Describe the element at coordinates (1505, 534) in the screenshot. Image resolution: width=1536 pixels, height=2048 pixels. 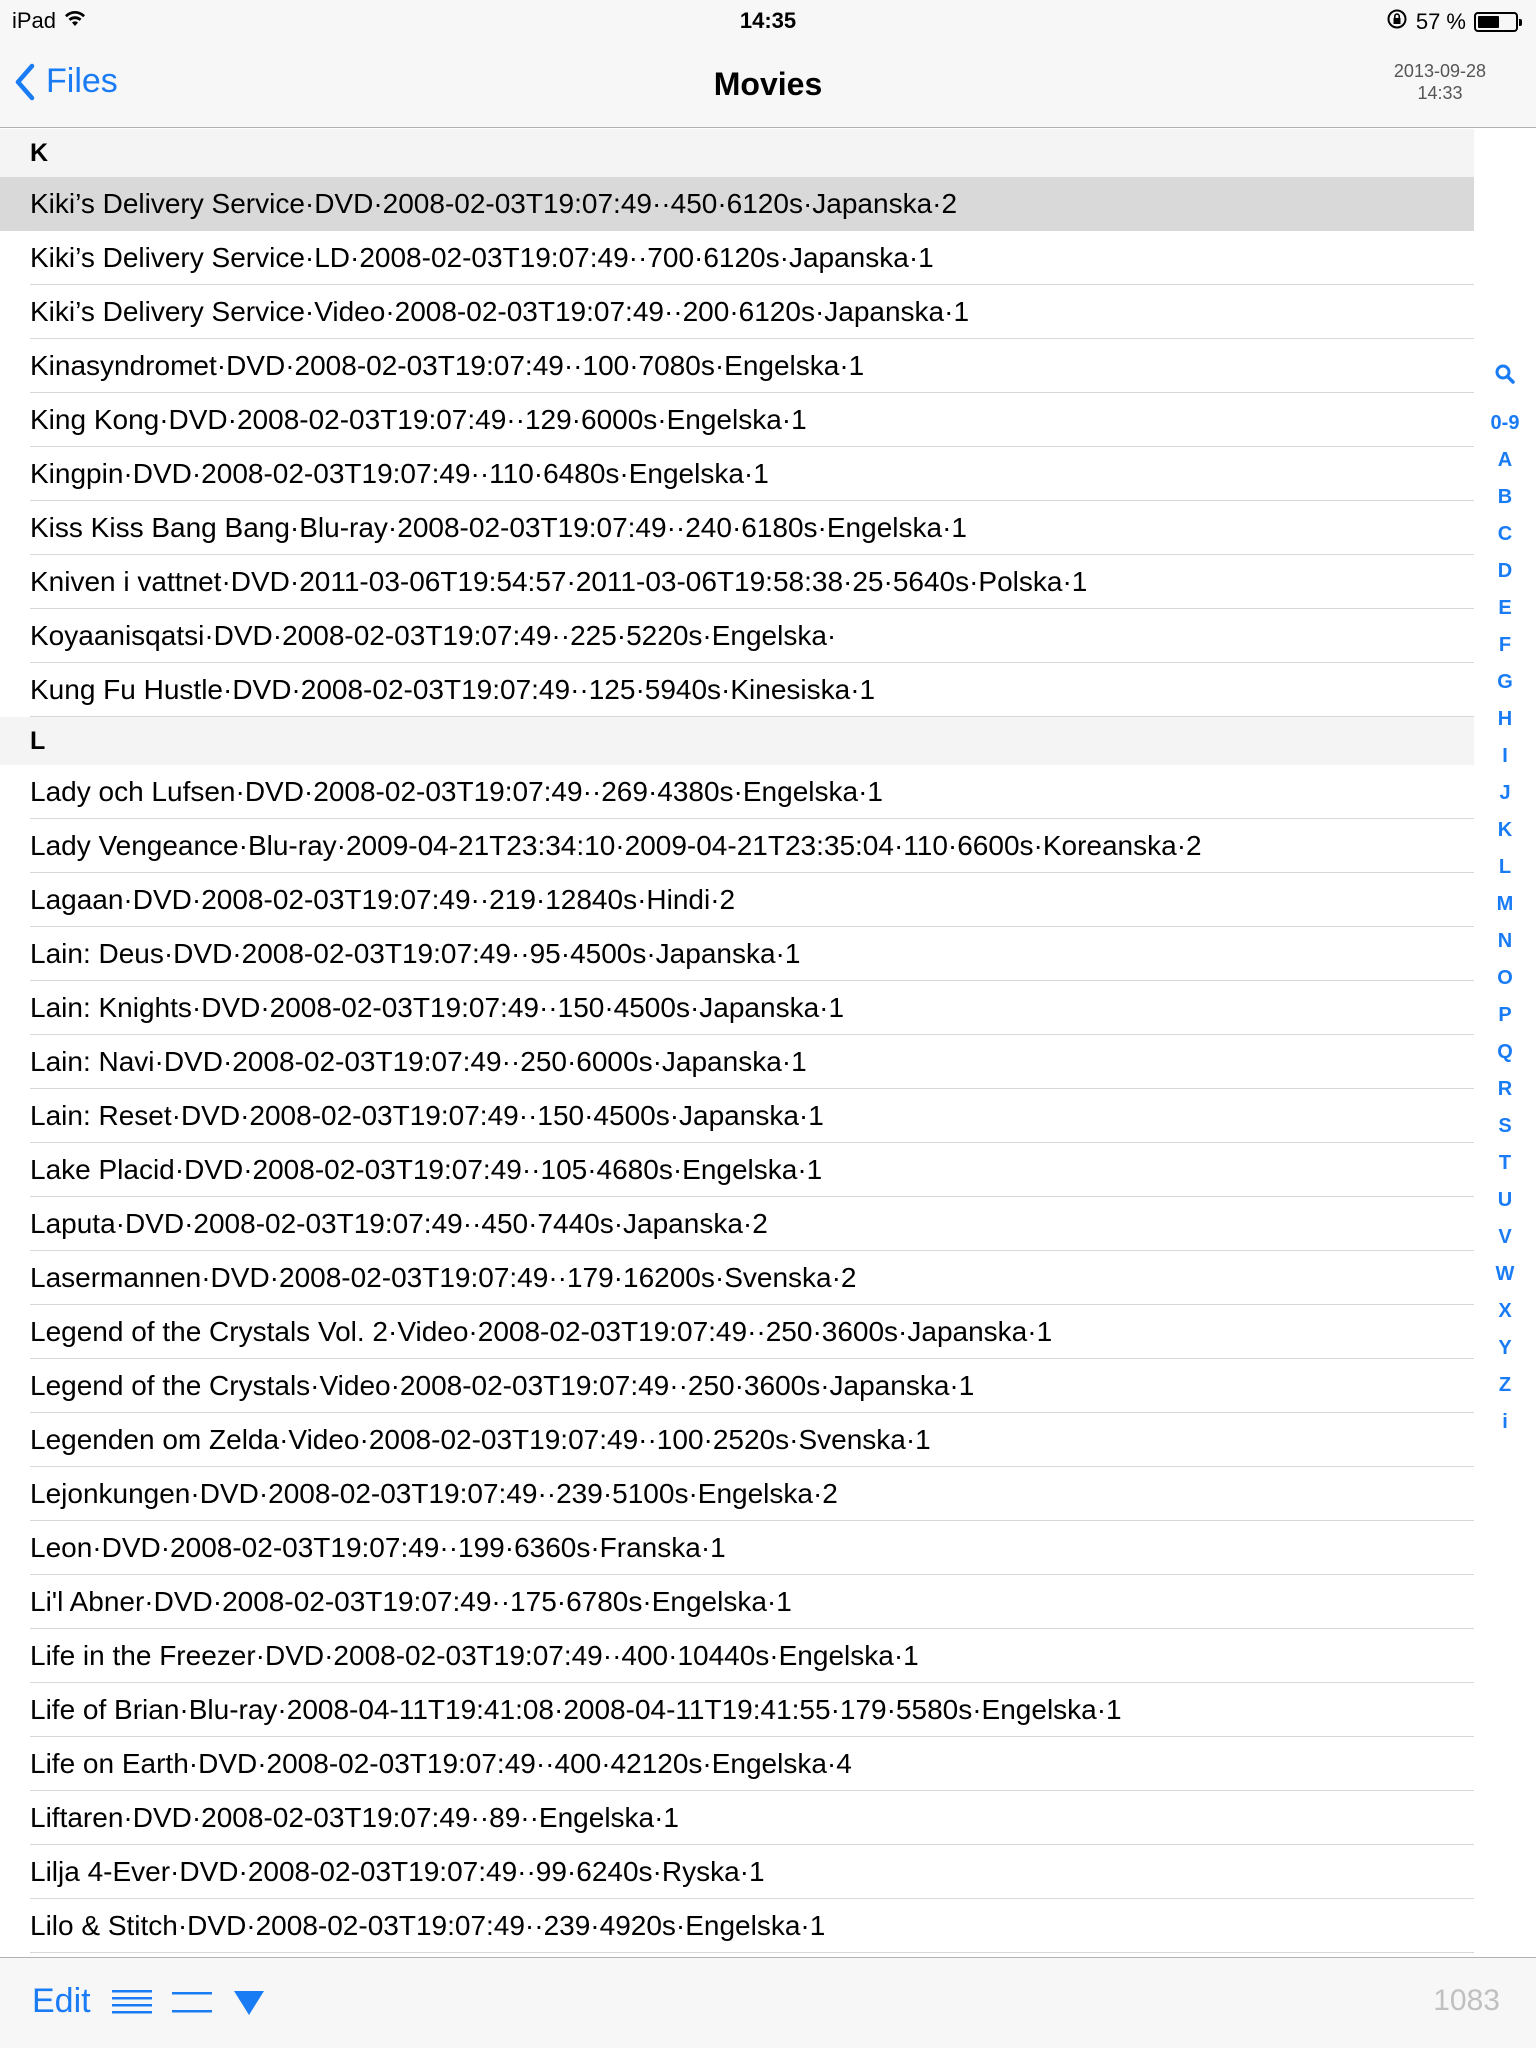
I see `index-item: C` at that location.